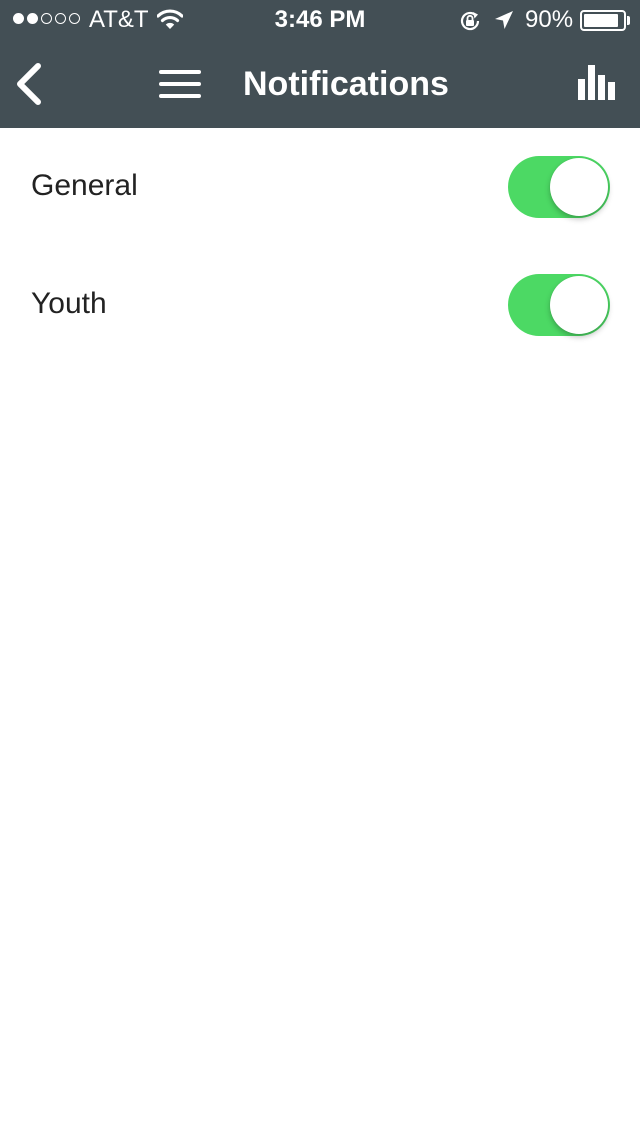 The height and width of the screenshot is (1136, 640). Describe the element at coordinates (470, 23) in the screenshot. I see `rotation-lock-icon` at that location.